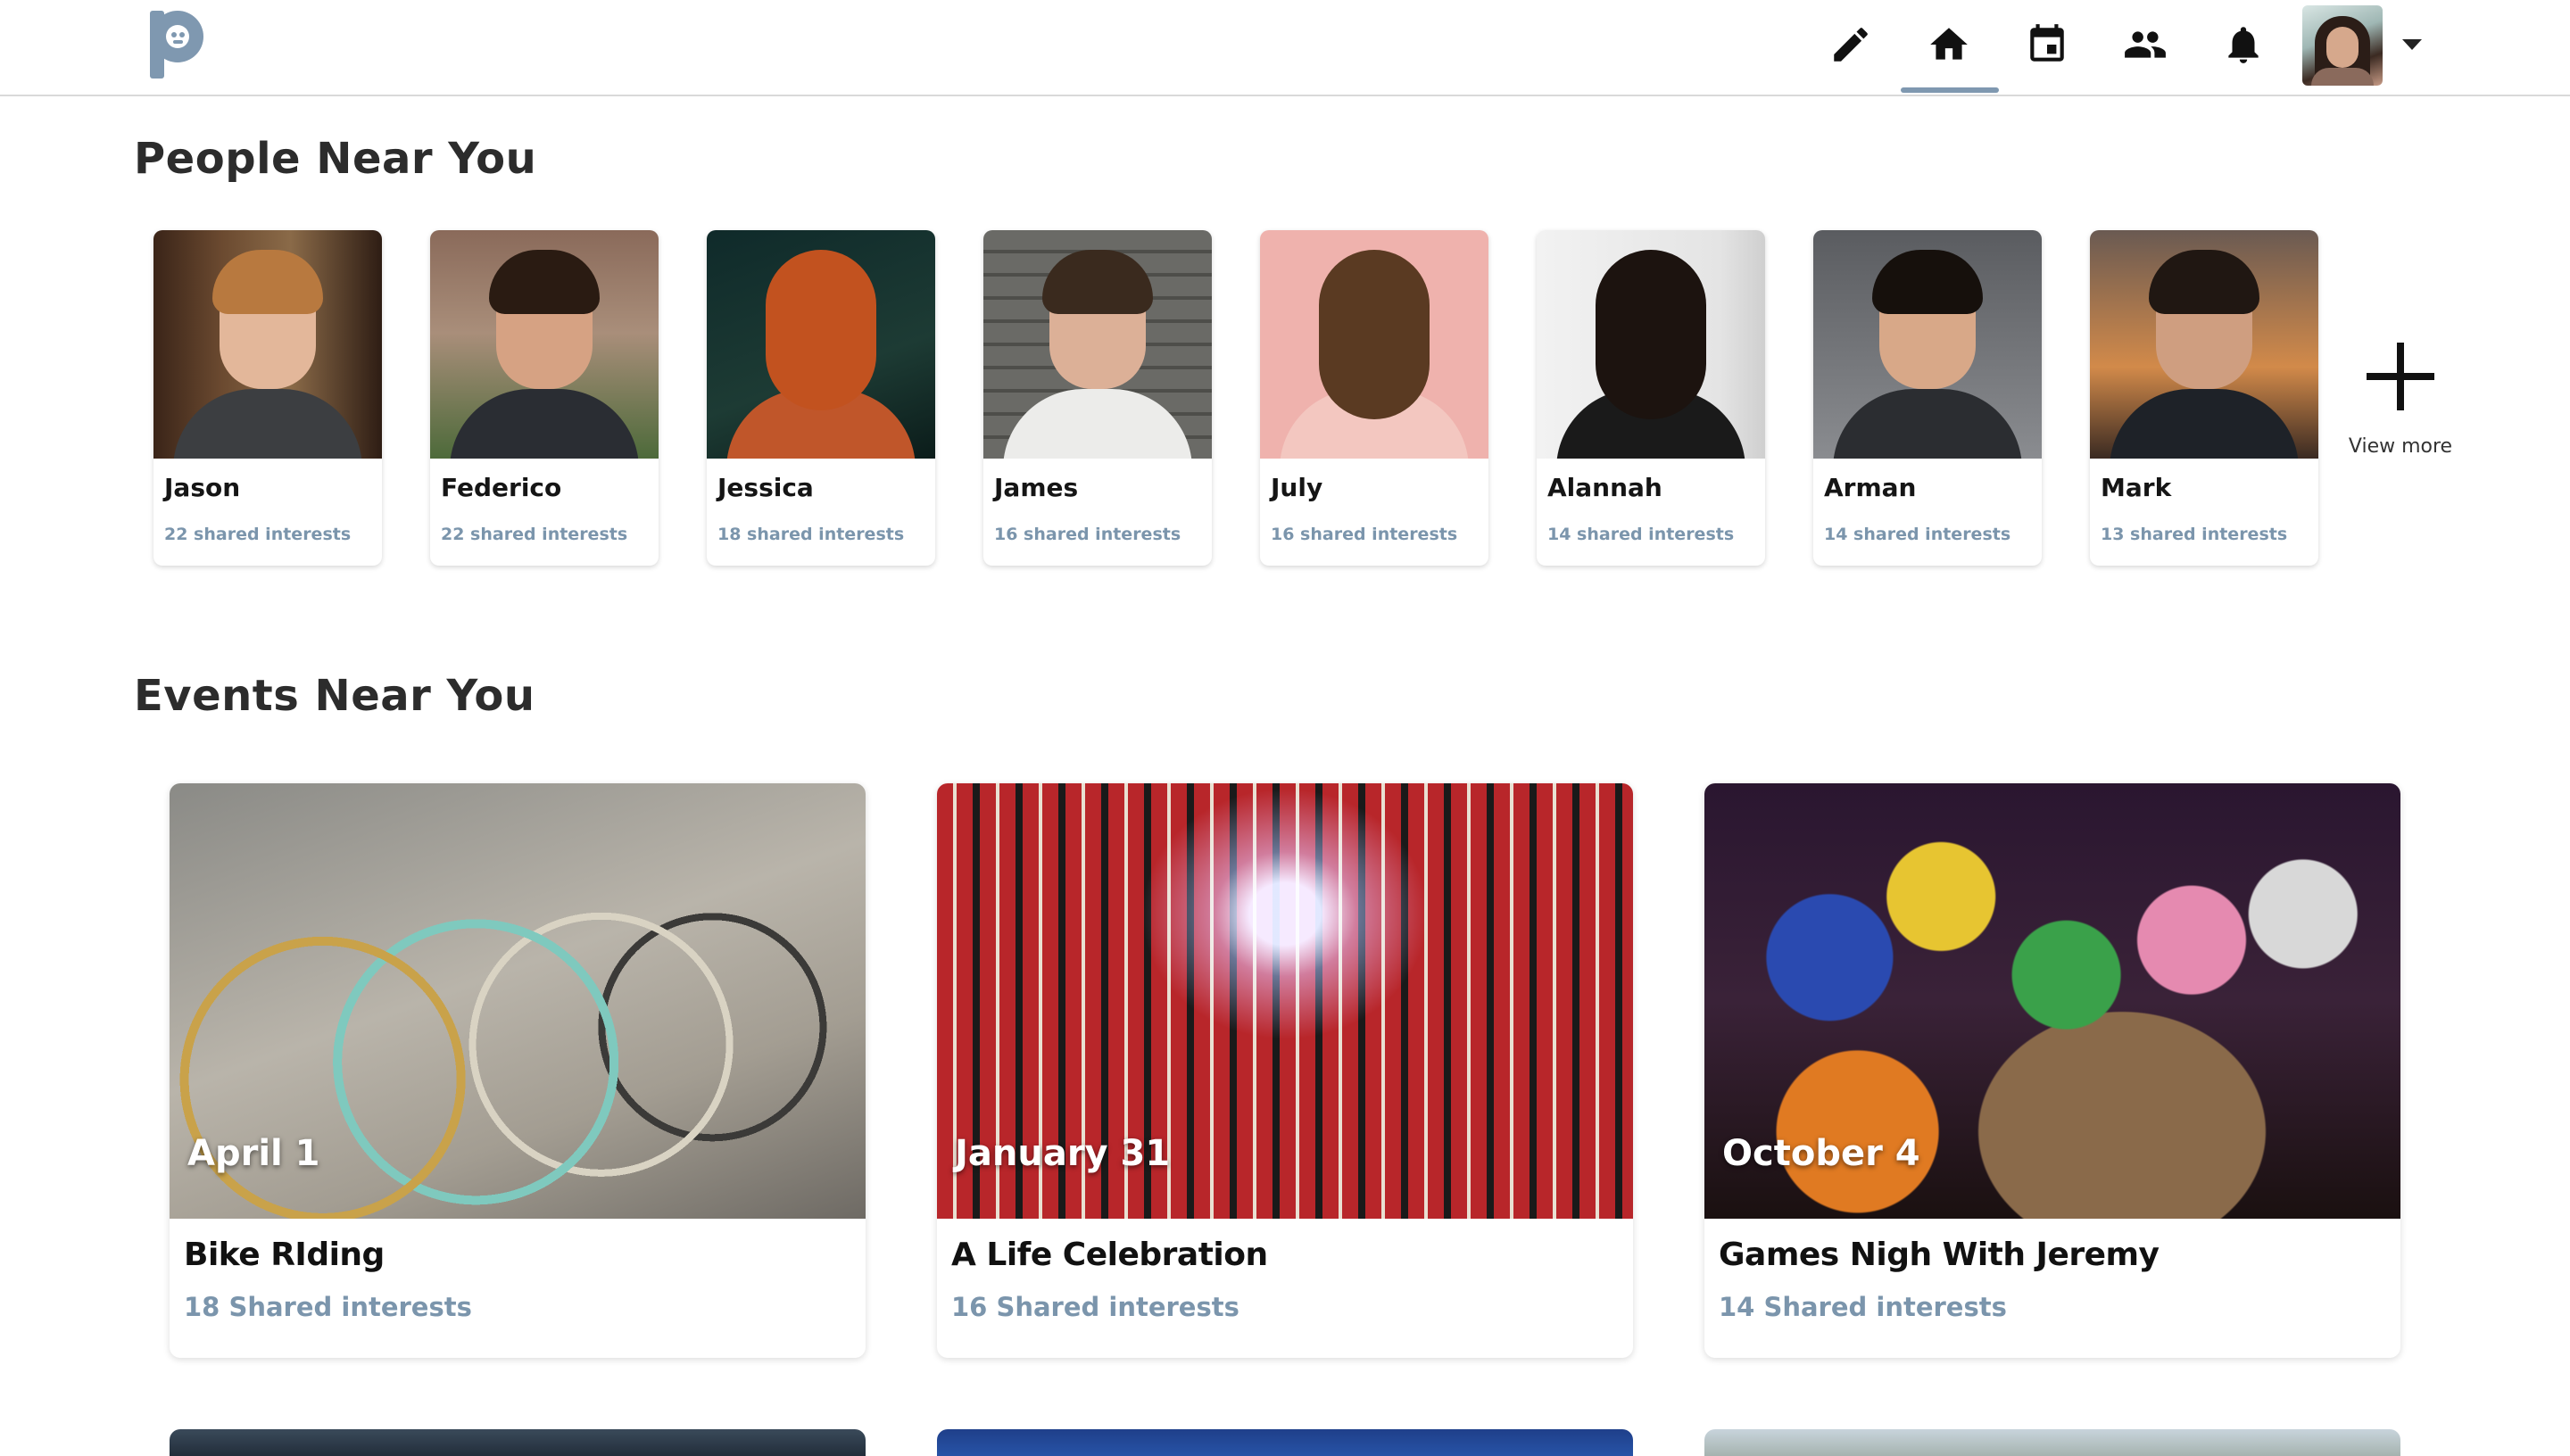  I want to click on active-tab-indicator, so click(1950, 90).